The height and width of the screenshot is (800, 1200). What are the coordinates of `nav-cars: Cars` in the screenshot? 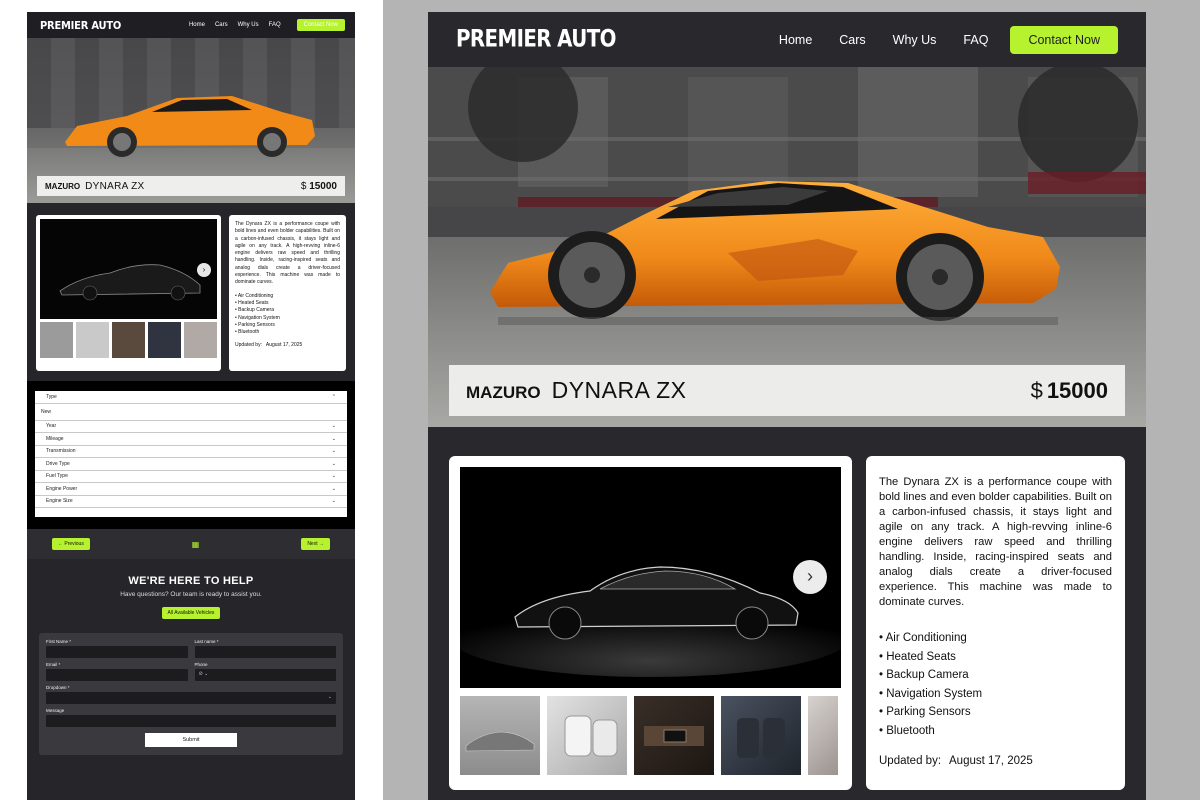 It's located at (852, 40).